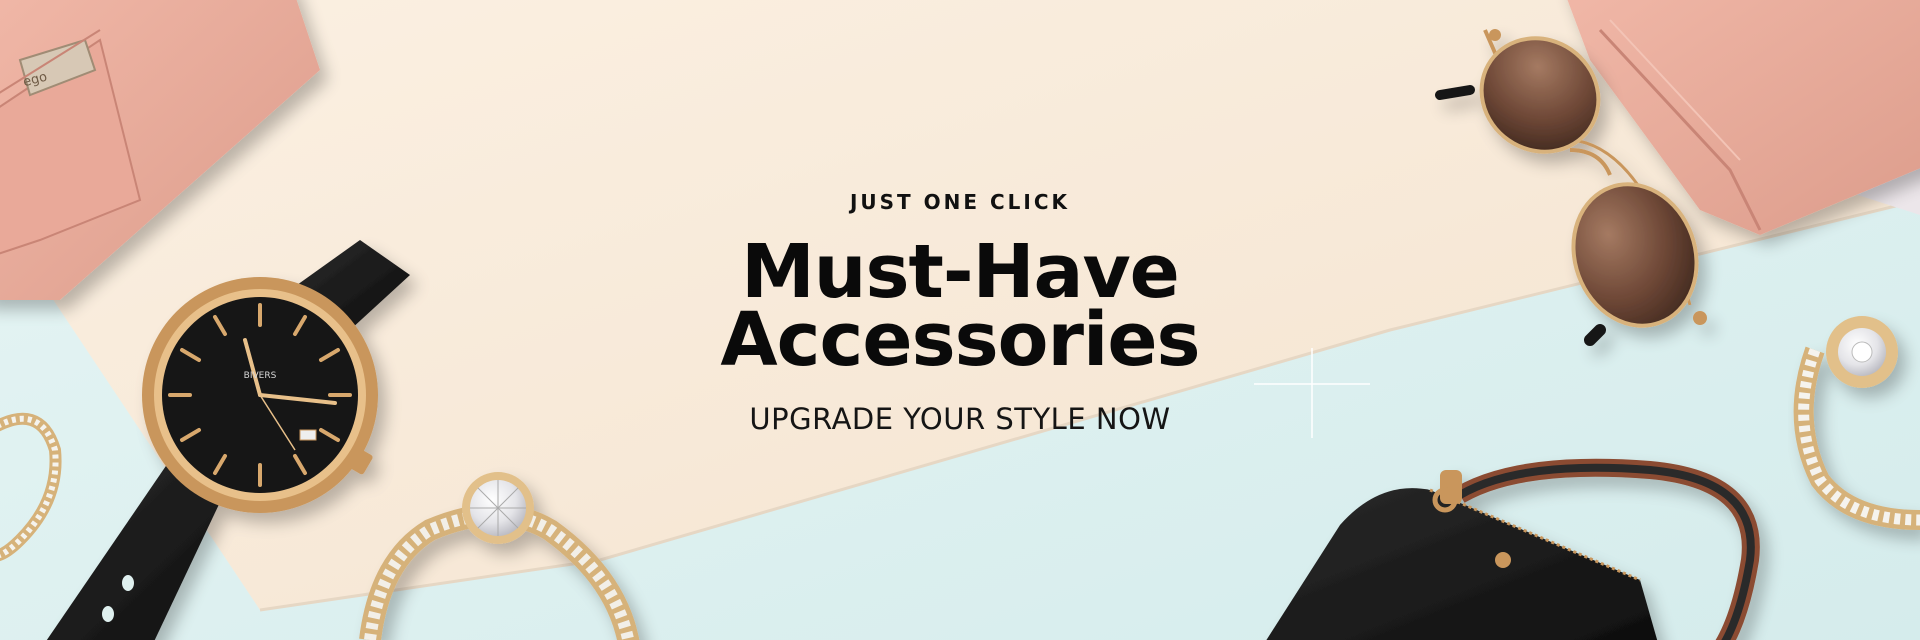 The width and height of the screenshot is (1920, 640). What do you see at coordinates (1312, 393) in the screenshot?
I see `sparkle-icon` at bounding box center [1312, 393].